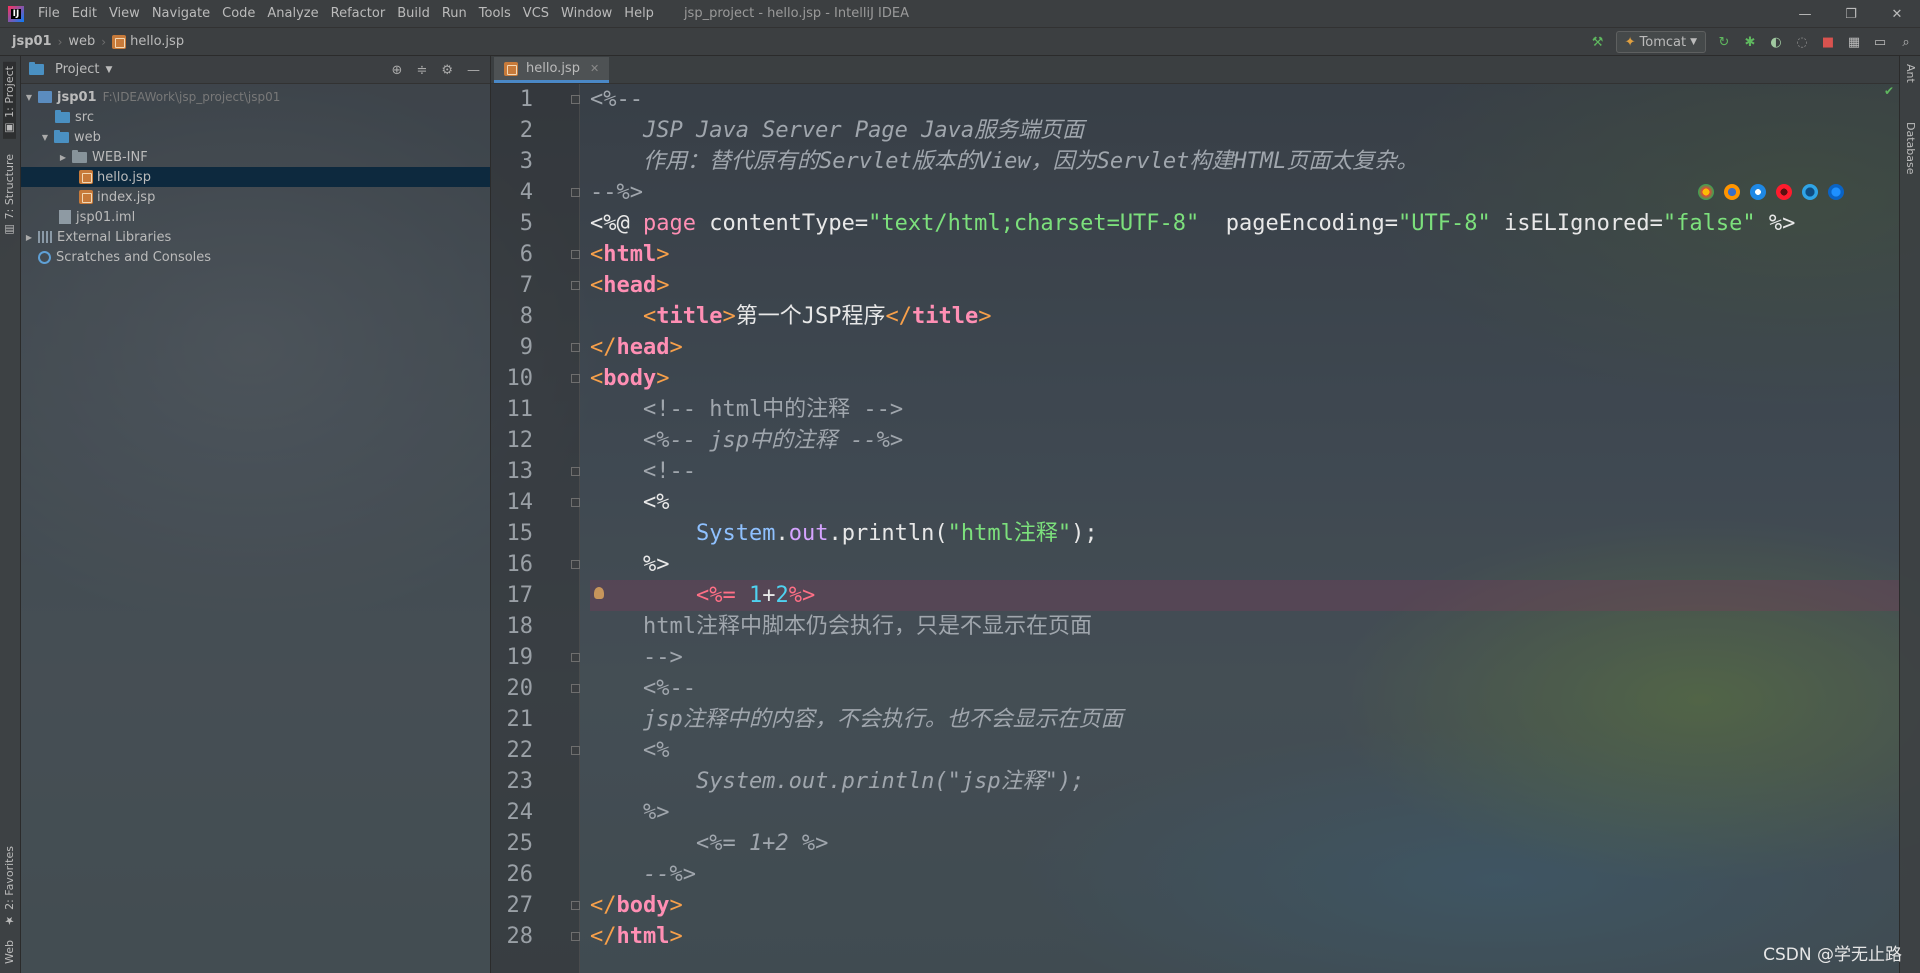  Describe the element at coordinates (586, 14) in the screenshot. I see `menu-window: Window` at that location.